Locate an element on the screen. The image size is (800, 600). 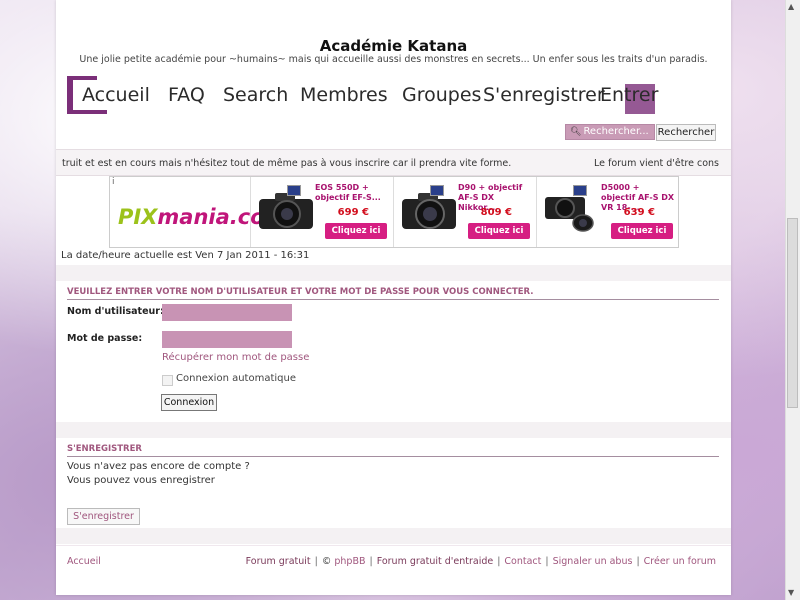
username-field is located at coordinates (227, 312).